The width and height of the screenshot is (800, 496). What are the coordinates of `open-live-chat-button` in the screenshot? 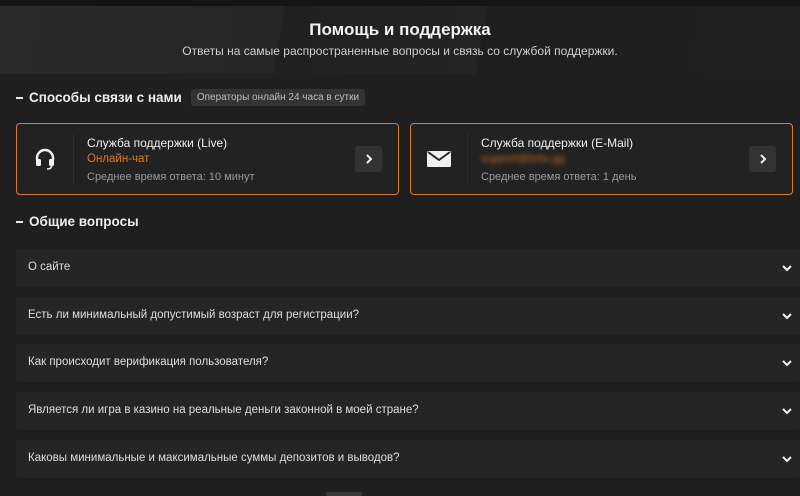 It's located at (368, 159).